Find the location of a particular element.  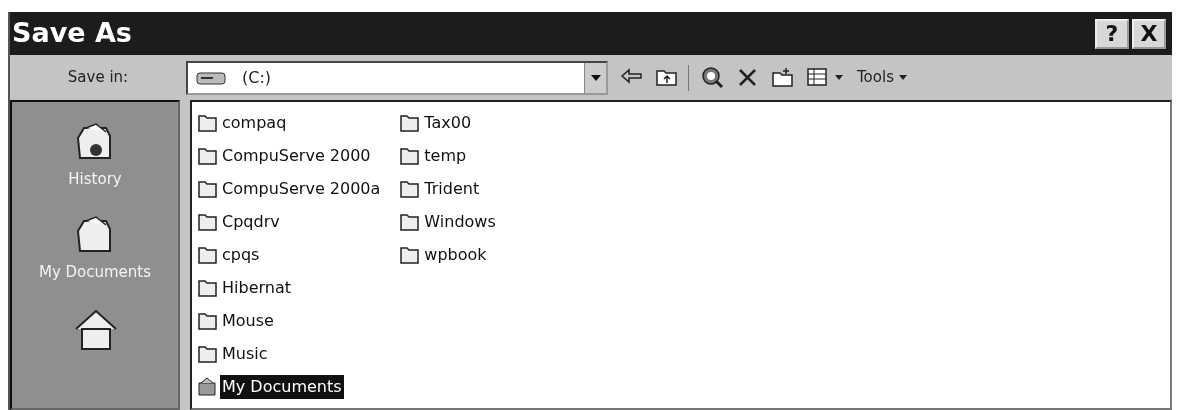

save-in-label: Save in: is located at coordinates (98, 78).